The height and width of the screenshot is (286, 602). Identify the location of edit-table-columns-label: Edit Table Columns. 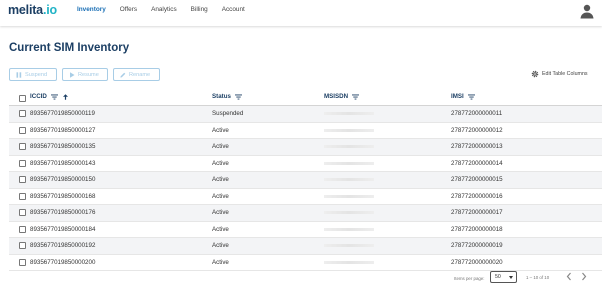
(565, 74).